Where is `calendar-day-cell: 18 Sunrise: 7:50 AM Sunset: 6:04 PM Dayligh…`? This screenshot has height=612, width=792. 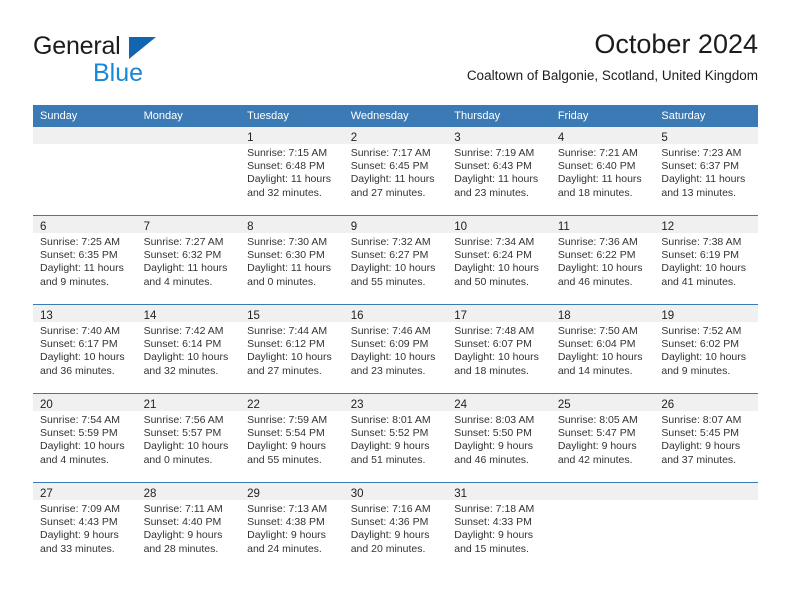
calendar-day-cell: 18 Sunrise: 7:50 AM Sunset: 6:04 PM Dayligh… is located at coordinates (602, 349).